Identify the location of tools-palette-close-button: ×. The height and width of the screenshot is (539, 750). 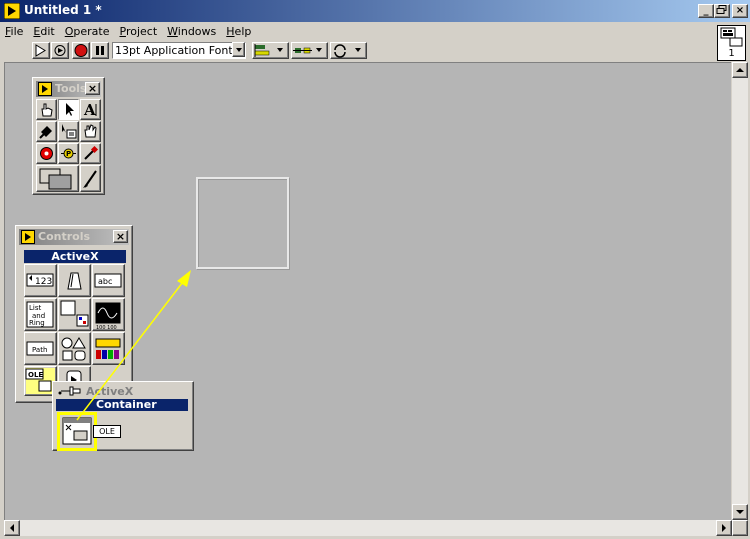
(92, 88).